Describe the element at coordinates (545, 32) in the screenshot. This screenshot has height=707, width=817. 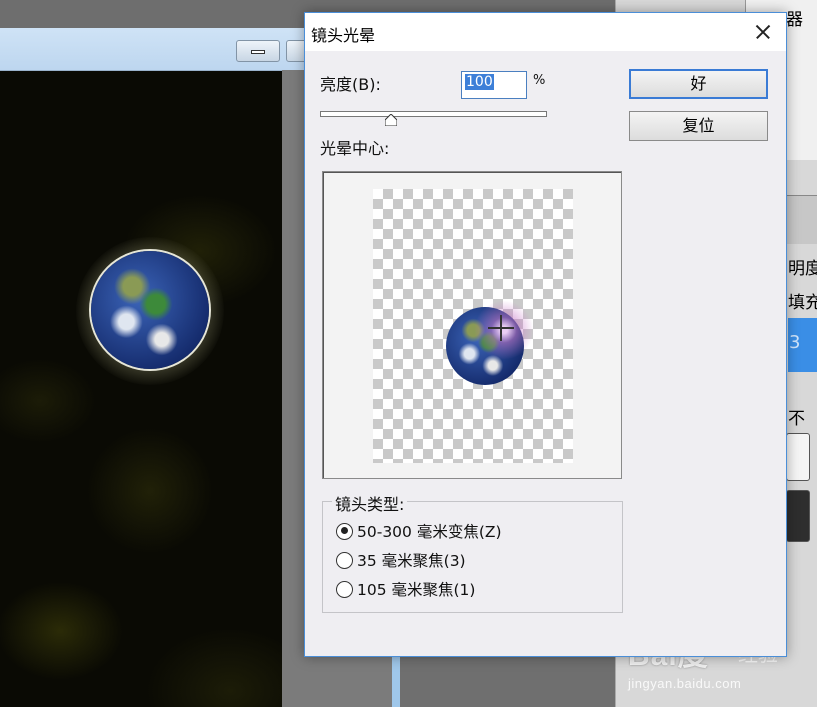
I see `dialog-titlebar: 镜头光晕` at that location.